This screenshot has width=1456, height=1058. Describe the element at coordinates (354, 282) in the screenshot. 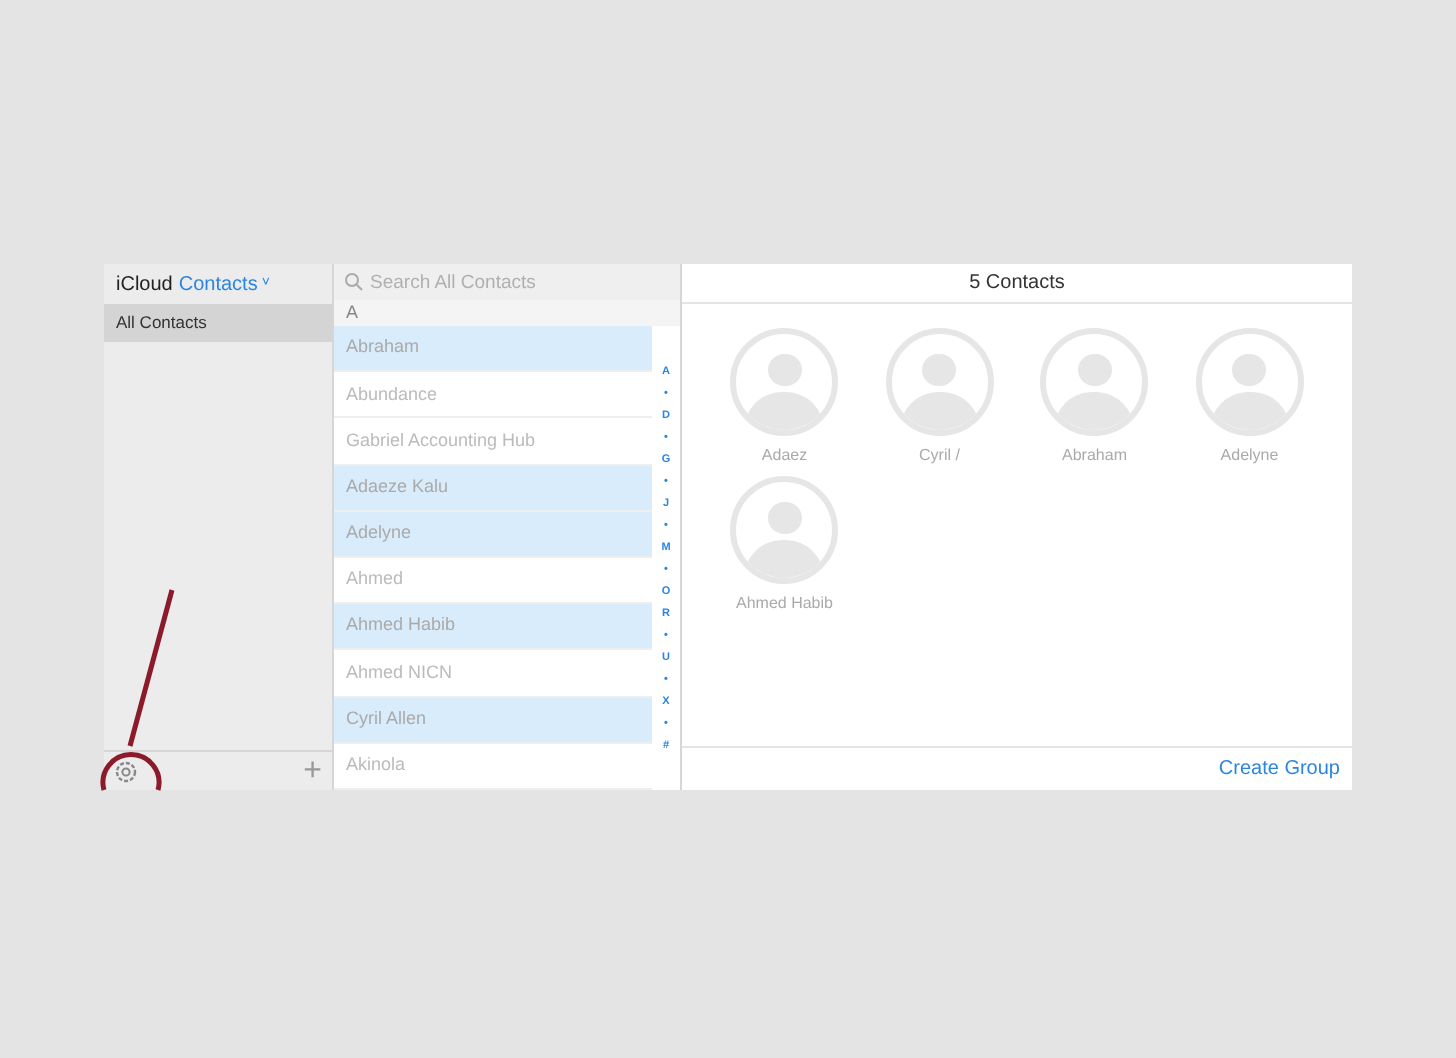

I see `search-icon` at that location.